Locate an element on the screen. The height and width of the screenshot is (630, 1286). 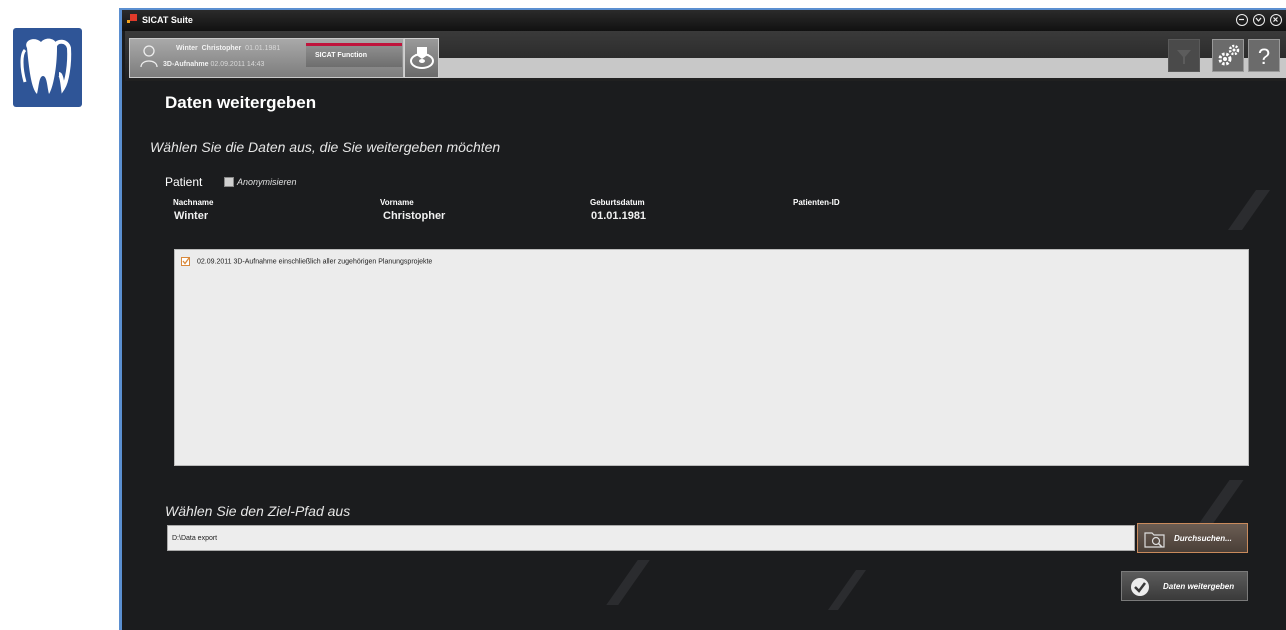
scan-label: 3D-Aufnahme is located at coordinates (186, 64).